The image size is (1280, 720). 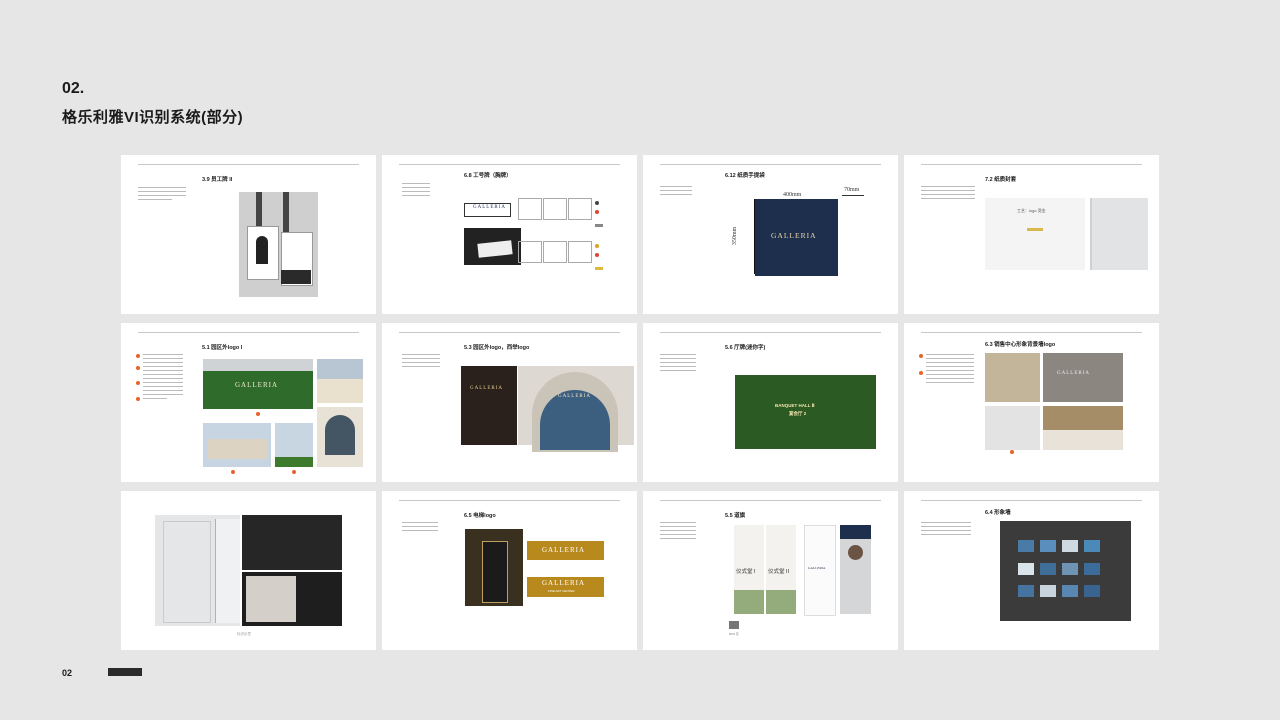 I want to click on dim-width-label: 400mm, so click(x=792, y=195).